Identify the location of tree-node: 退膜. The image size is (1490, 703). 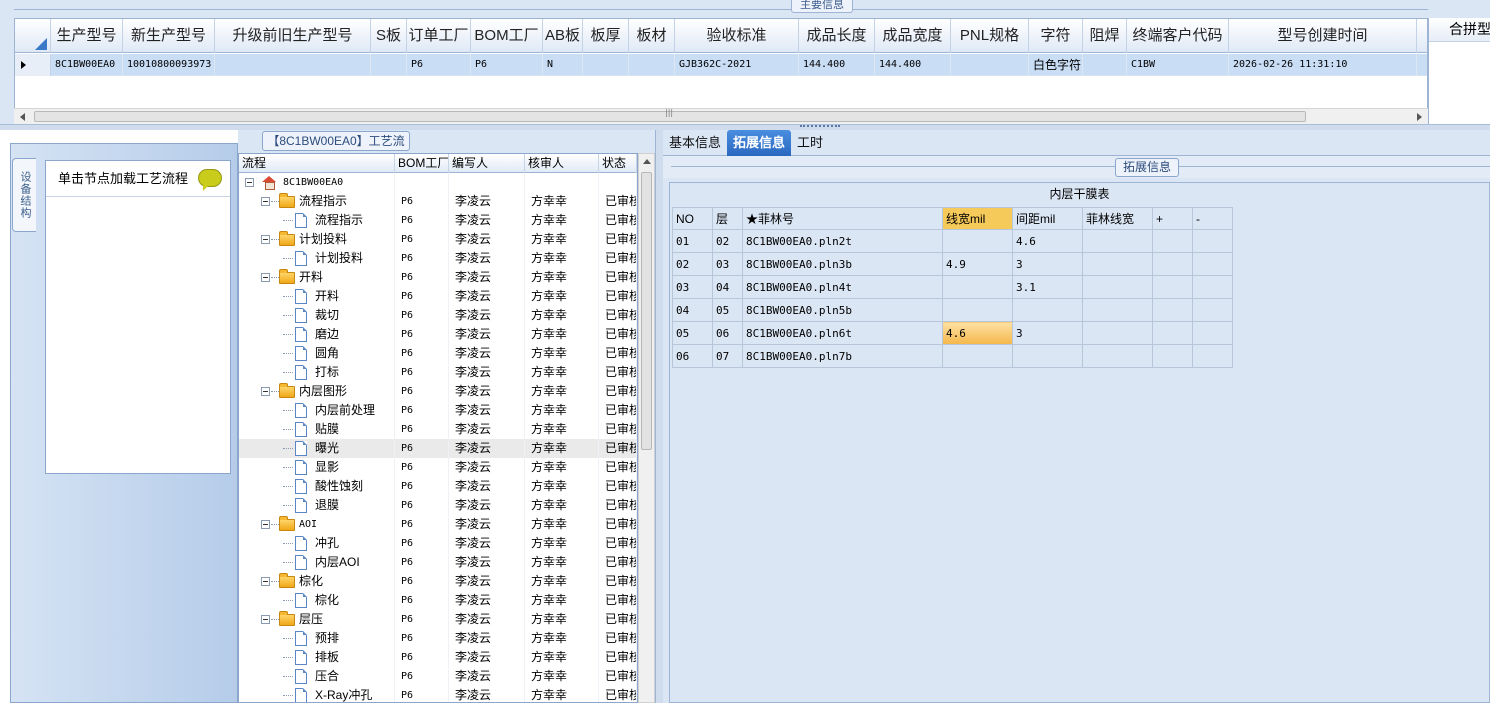
(317, 505).